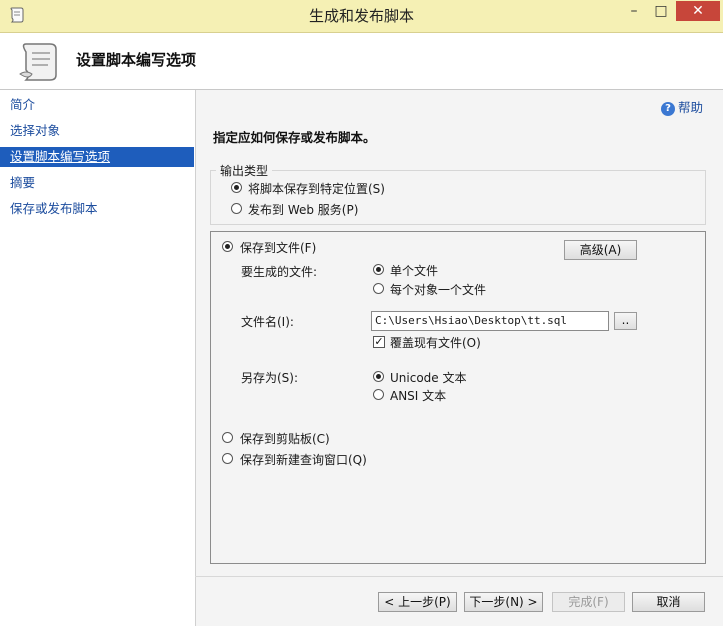 This screenshot has width=723, height=626. I want to click on radio-clipboard-label: 保存到剪贴板(C), so click(285, 439).